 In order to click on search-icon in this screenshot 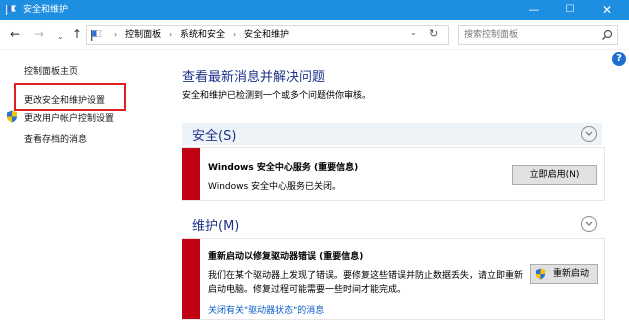, I will do `click(607, 35)`.